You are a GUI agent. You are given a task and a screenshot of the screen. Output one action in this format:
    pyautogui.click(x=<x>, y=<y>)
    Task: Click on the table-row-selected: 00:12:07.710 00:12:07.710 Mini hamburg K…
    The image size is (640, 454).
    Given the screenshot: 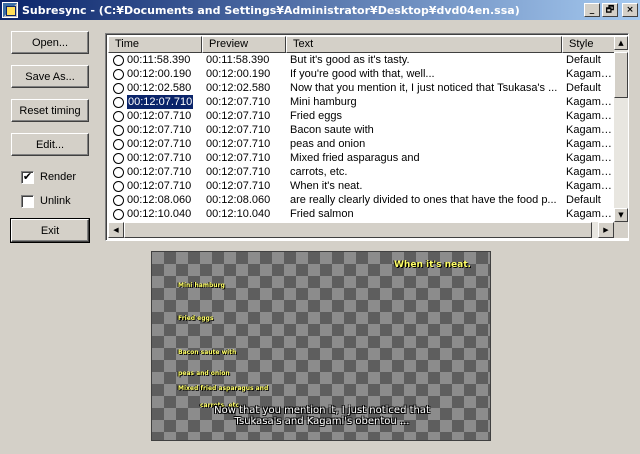 What is the action you would take?
    pyautogui.click(x=361, y=102)
    